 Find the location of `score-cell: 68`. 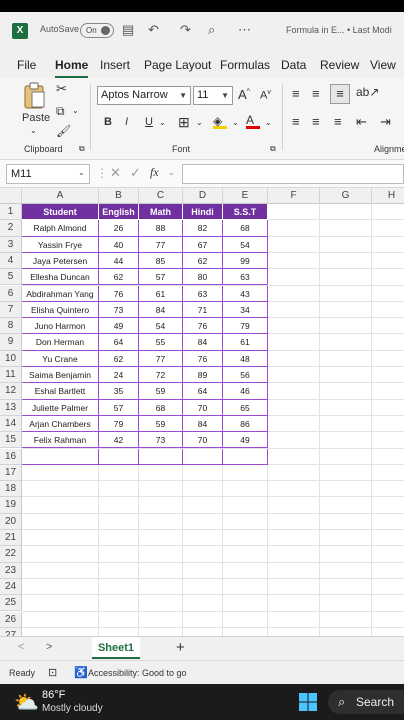

score-cell: 68 is located at coordinates (161, 407).